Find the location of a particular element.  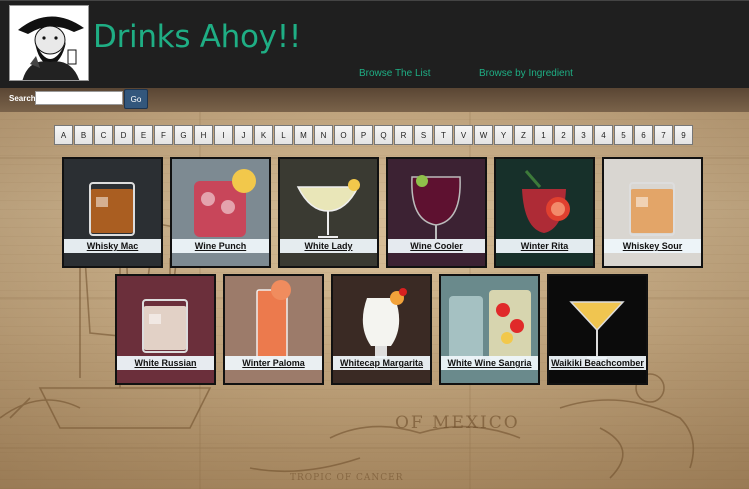

search-bar: Search: Go is located at coordinates (374, 100).